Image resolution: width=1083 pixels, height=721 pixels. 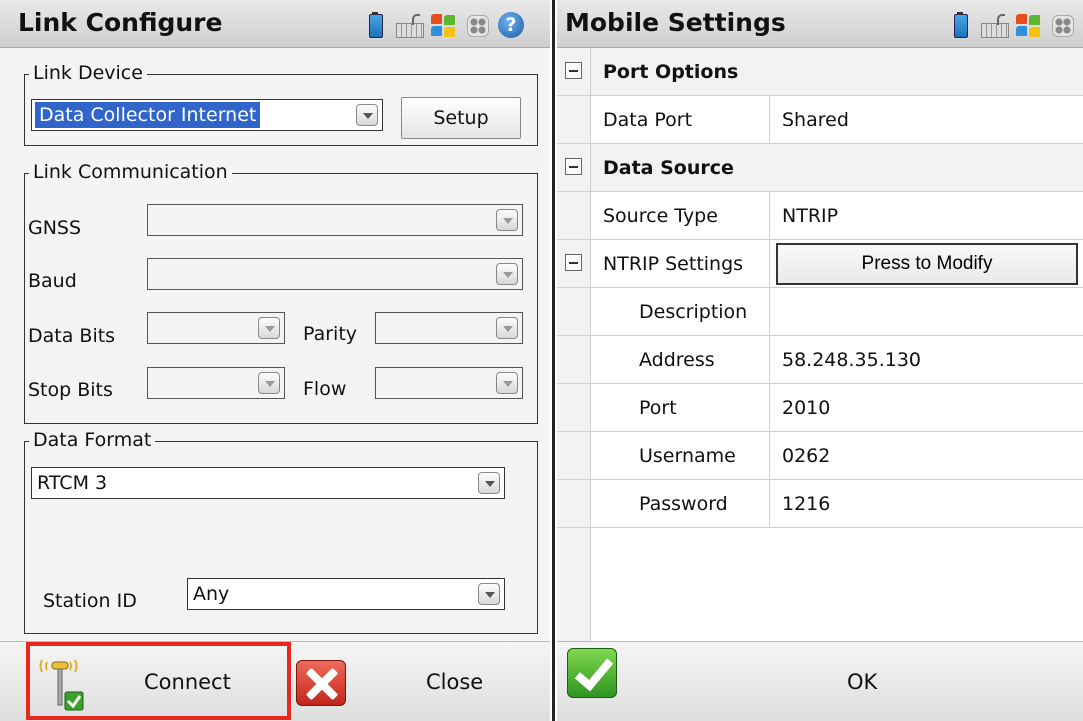 I want to click on property-name: Description, so click(x=693, y=312).